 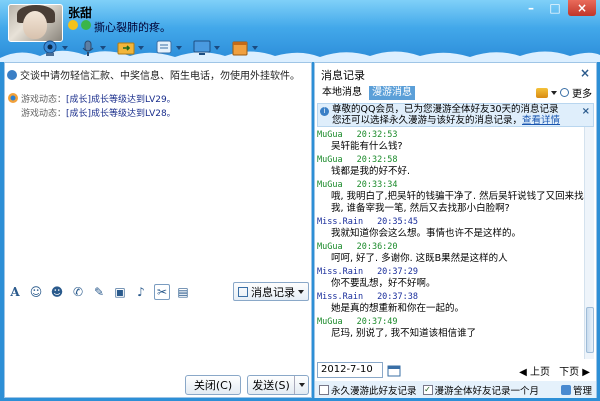 What do you see at coordinates (585, 73) in the screenshot?
I see `close-history-panel-button: ×` at bounding box center [585, 73].